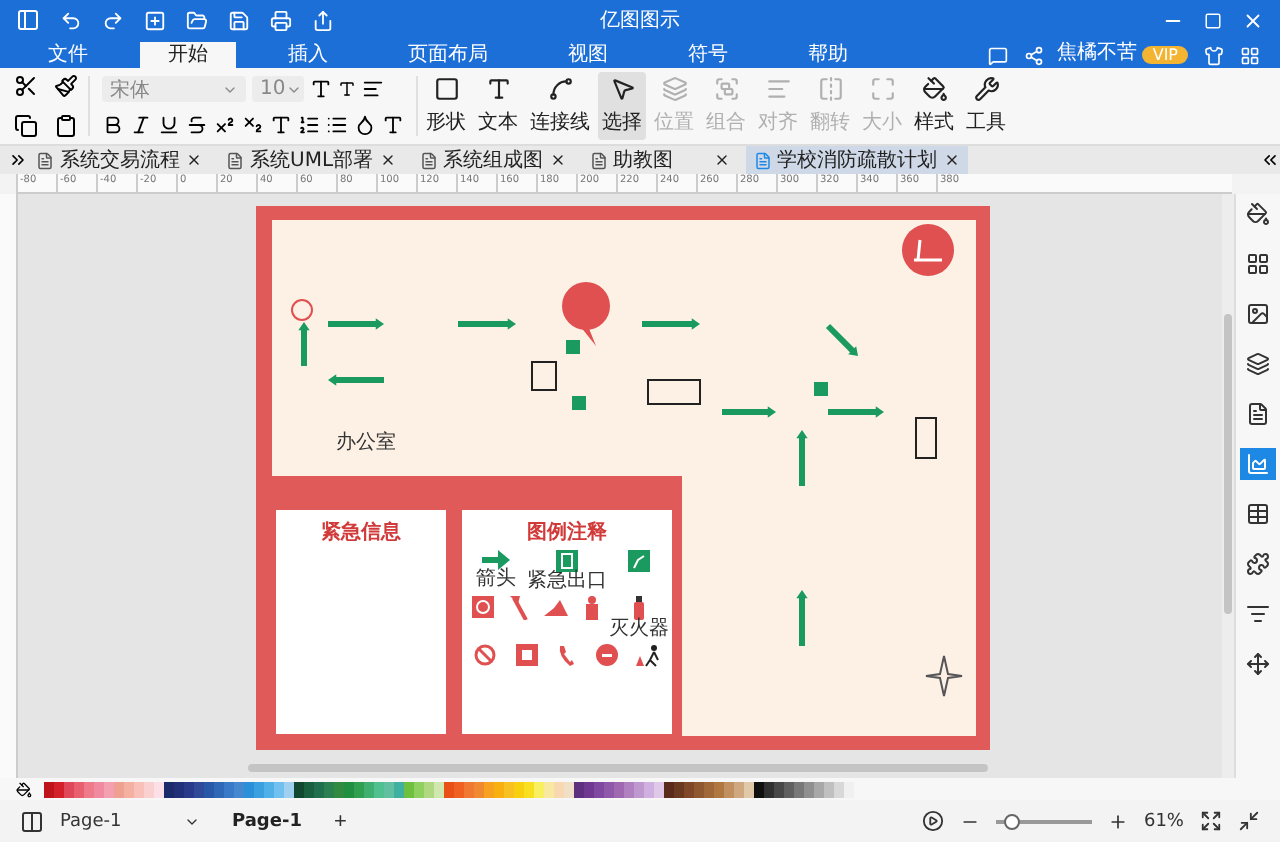 The height and width of the screenshot is (842, 1280). What do you see at coordinates (267, 821) in the screenshot?
I see `page-tab: Page-1` at bounding box center [267, 821].